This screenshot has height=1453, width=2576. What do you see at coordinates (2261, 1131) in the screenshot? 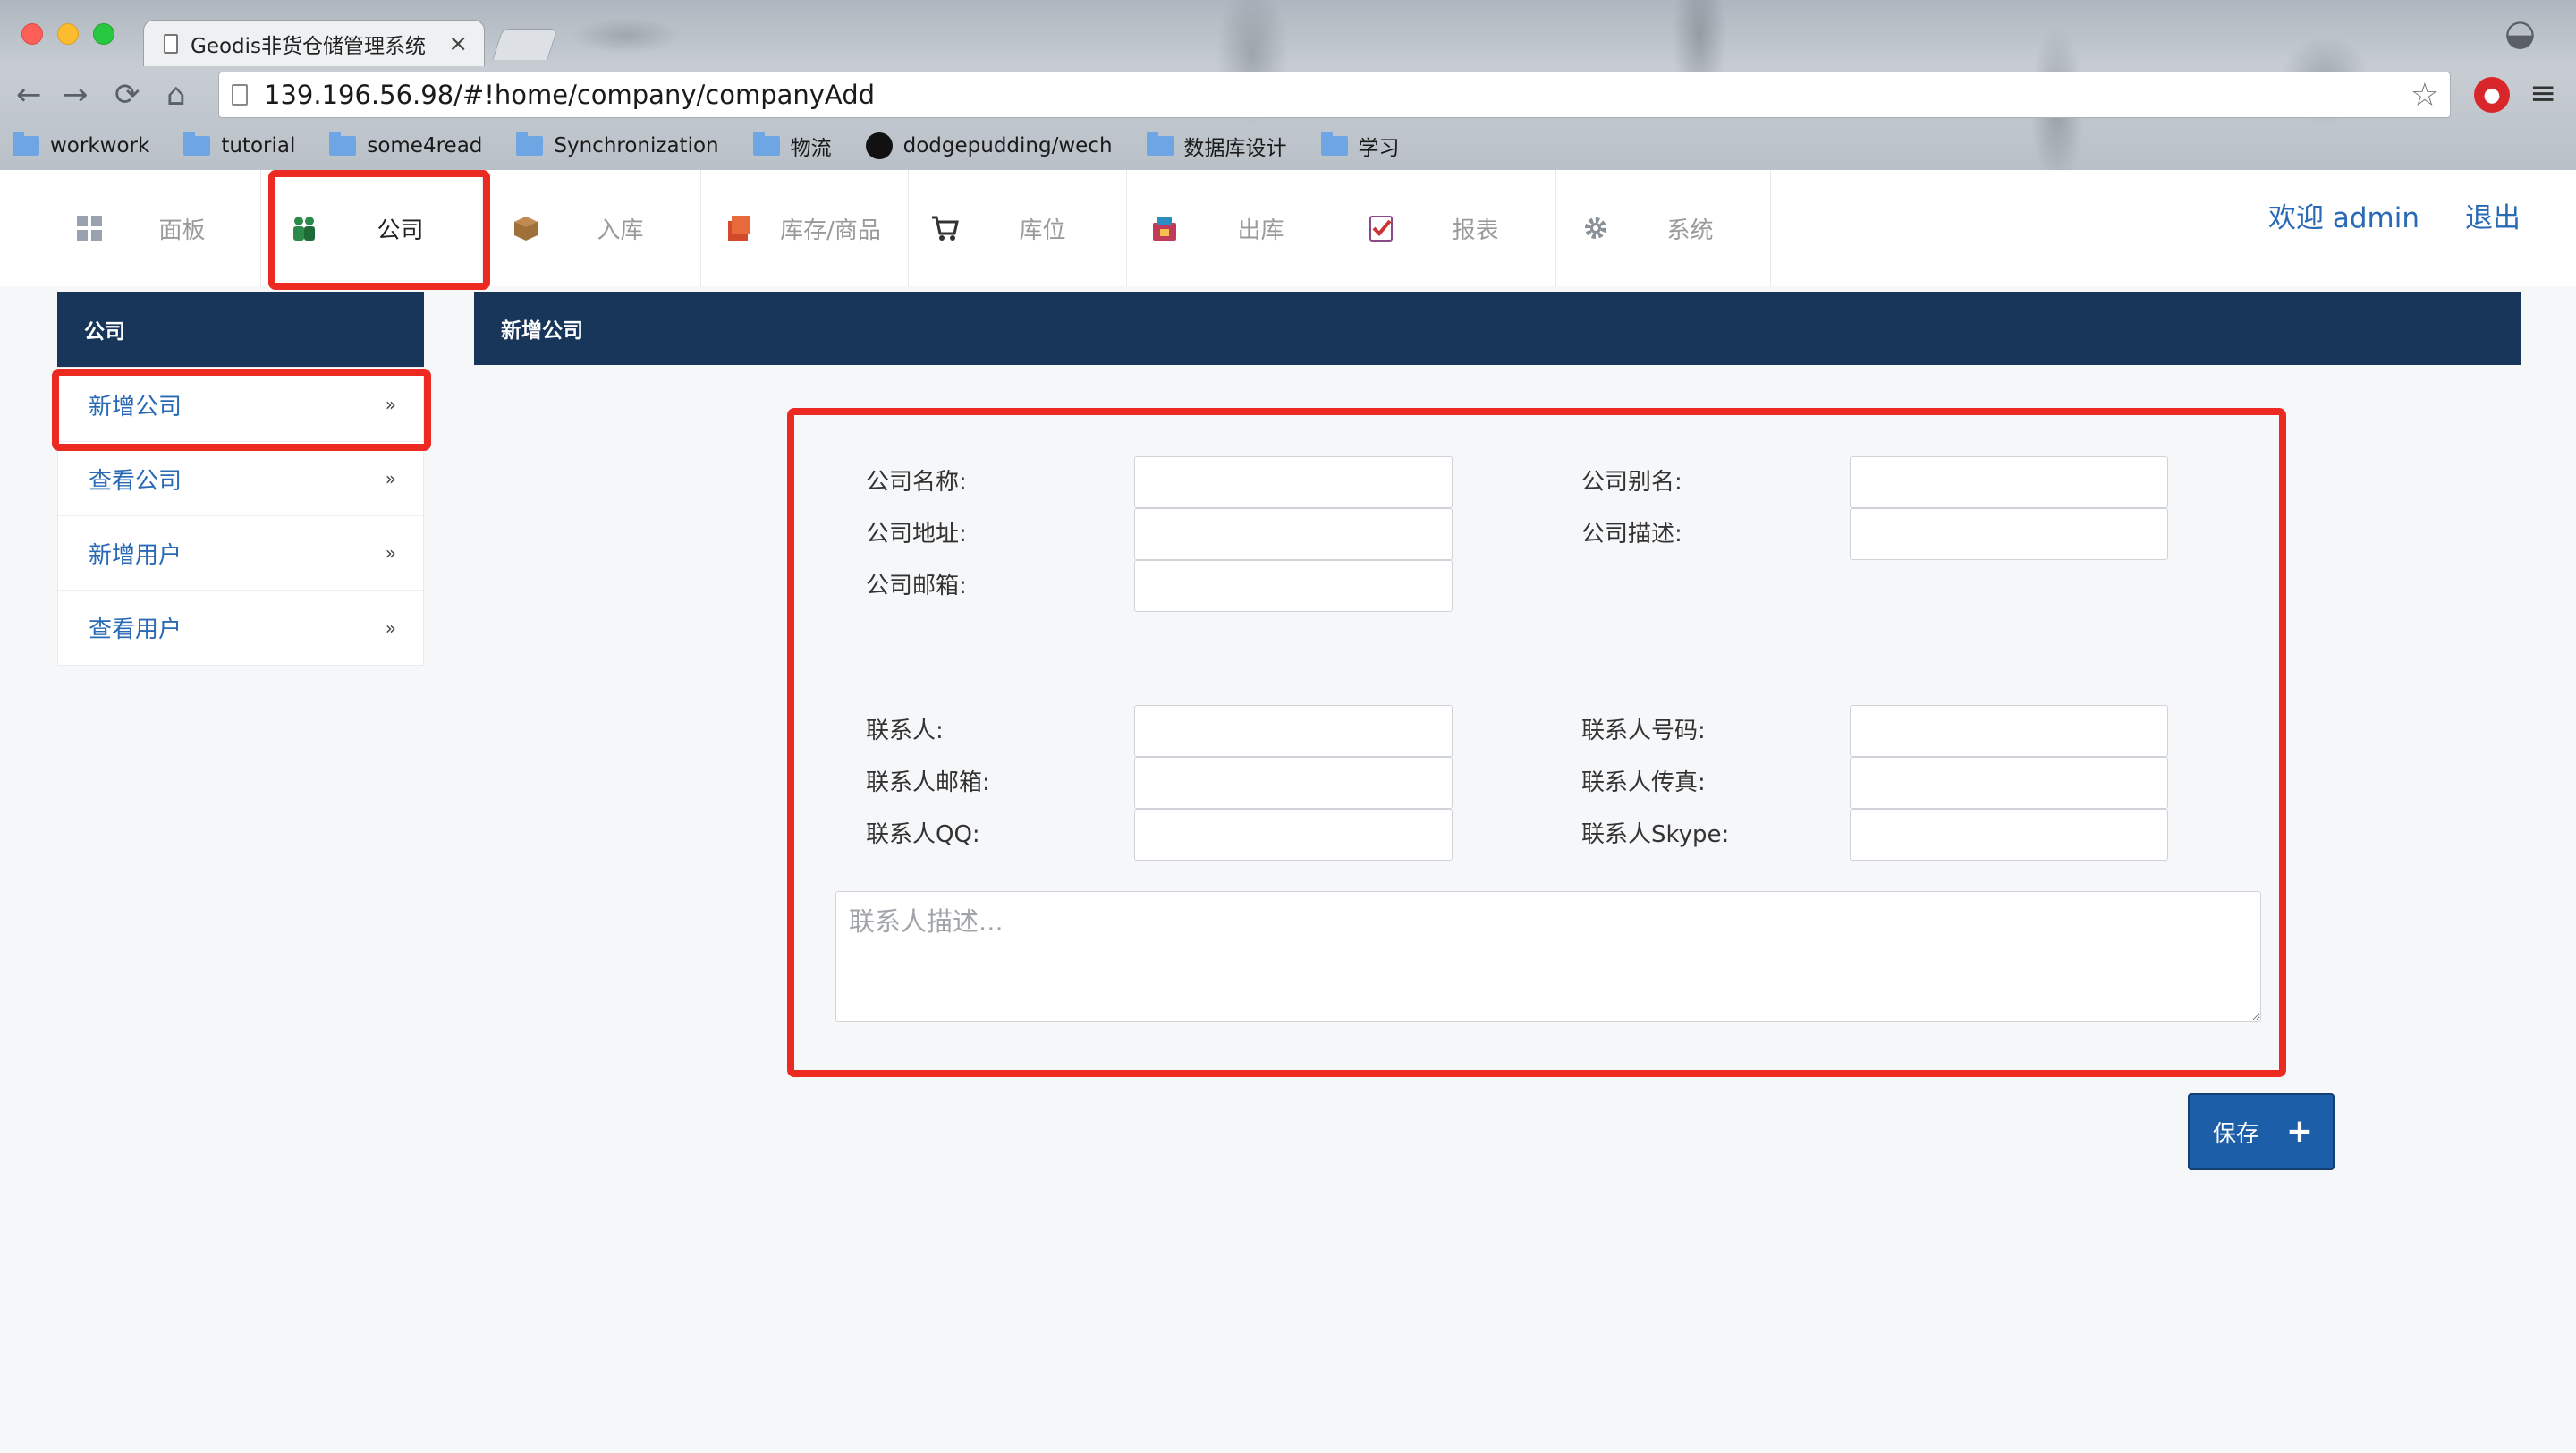
I see `save-button: 保存 +` at bounding box center [2261, 1131].